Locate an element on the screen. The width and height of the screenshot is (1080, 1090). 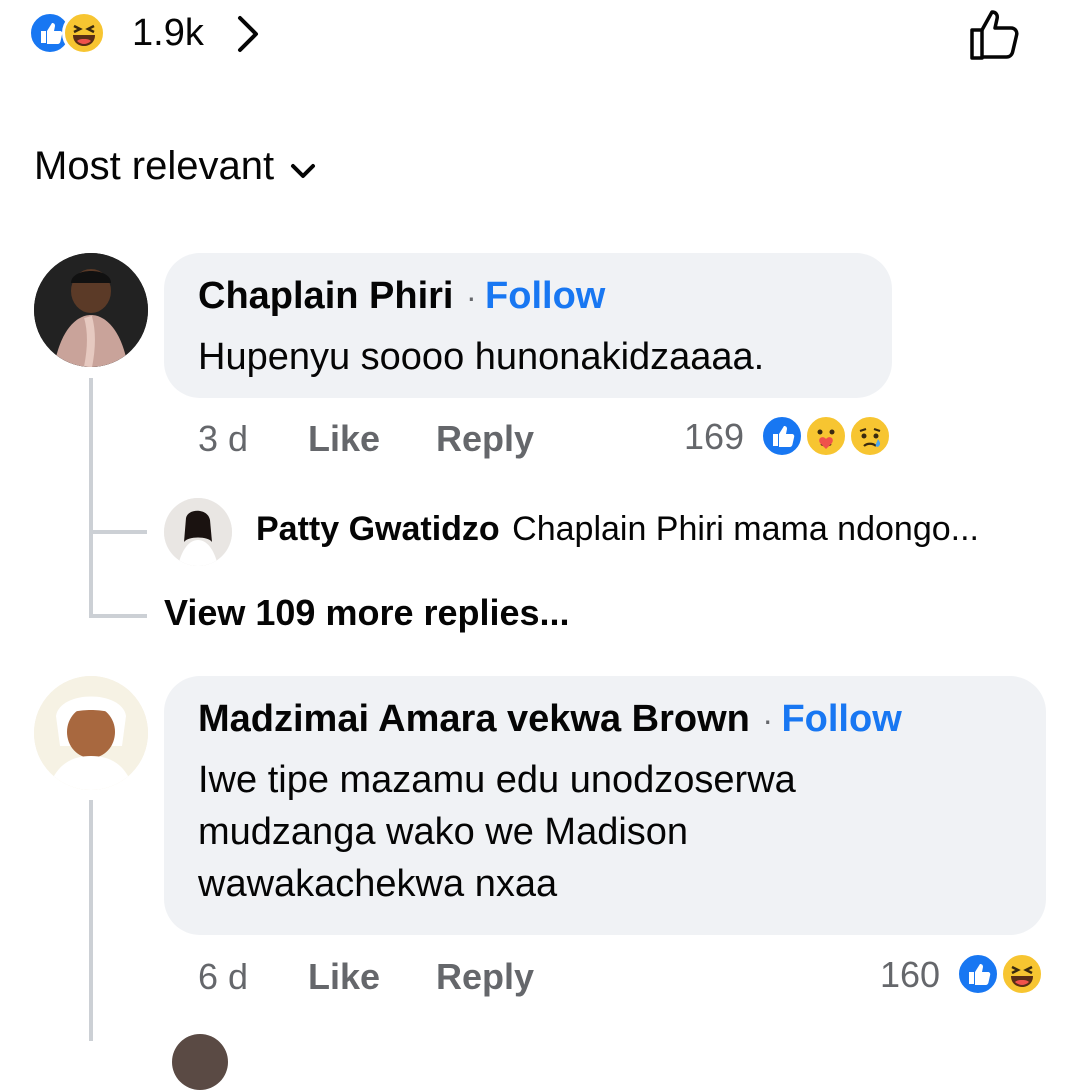
comment-text: Hupenyu soooo hunonakidzaaaa. is located at coordinates (481, 357).